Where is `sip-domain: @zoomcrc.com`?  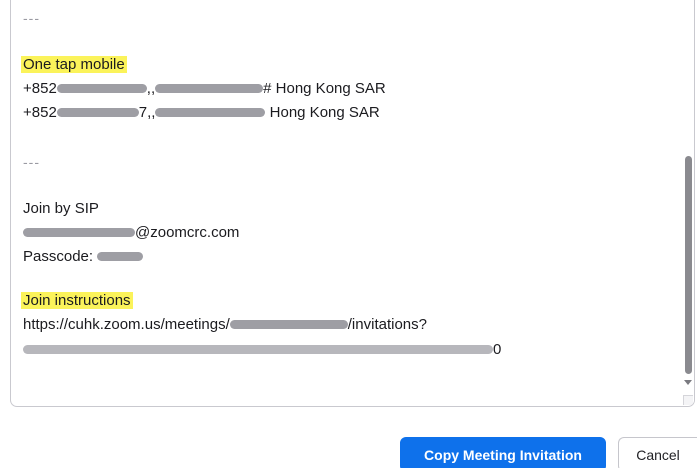 sip-domain: @zoomcrc.com is located at coordinates (187, 232).